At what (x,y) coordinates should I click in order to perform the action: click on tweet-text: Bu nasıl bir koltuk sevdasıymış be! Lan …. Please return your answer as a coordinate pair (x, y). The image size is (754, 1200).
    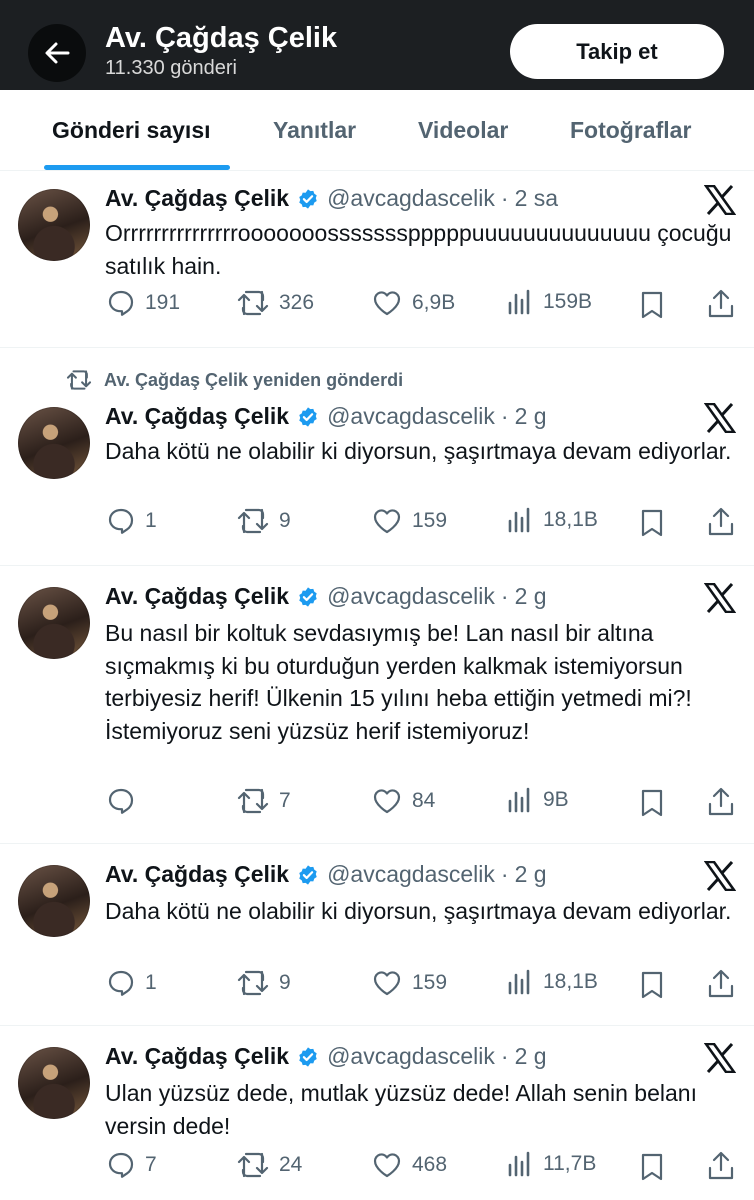
    Looking at the image, I should click on (398, 682).